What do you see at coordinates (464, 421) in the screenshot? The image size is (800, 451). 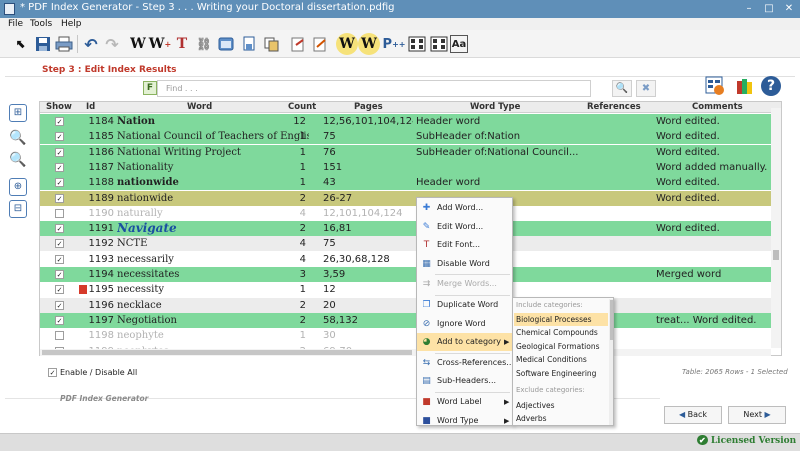 I see `menu-item-word-type: ■ Word Type ▶` at bounding box center [464, 421].